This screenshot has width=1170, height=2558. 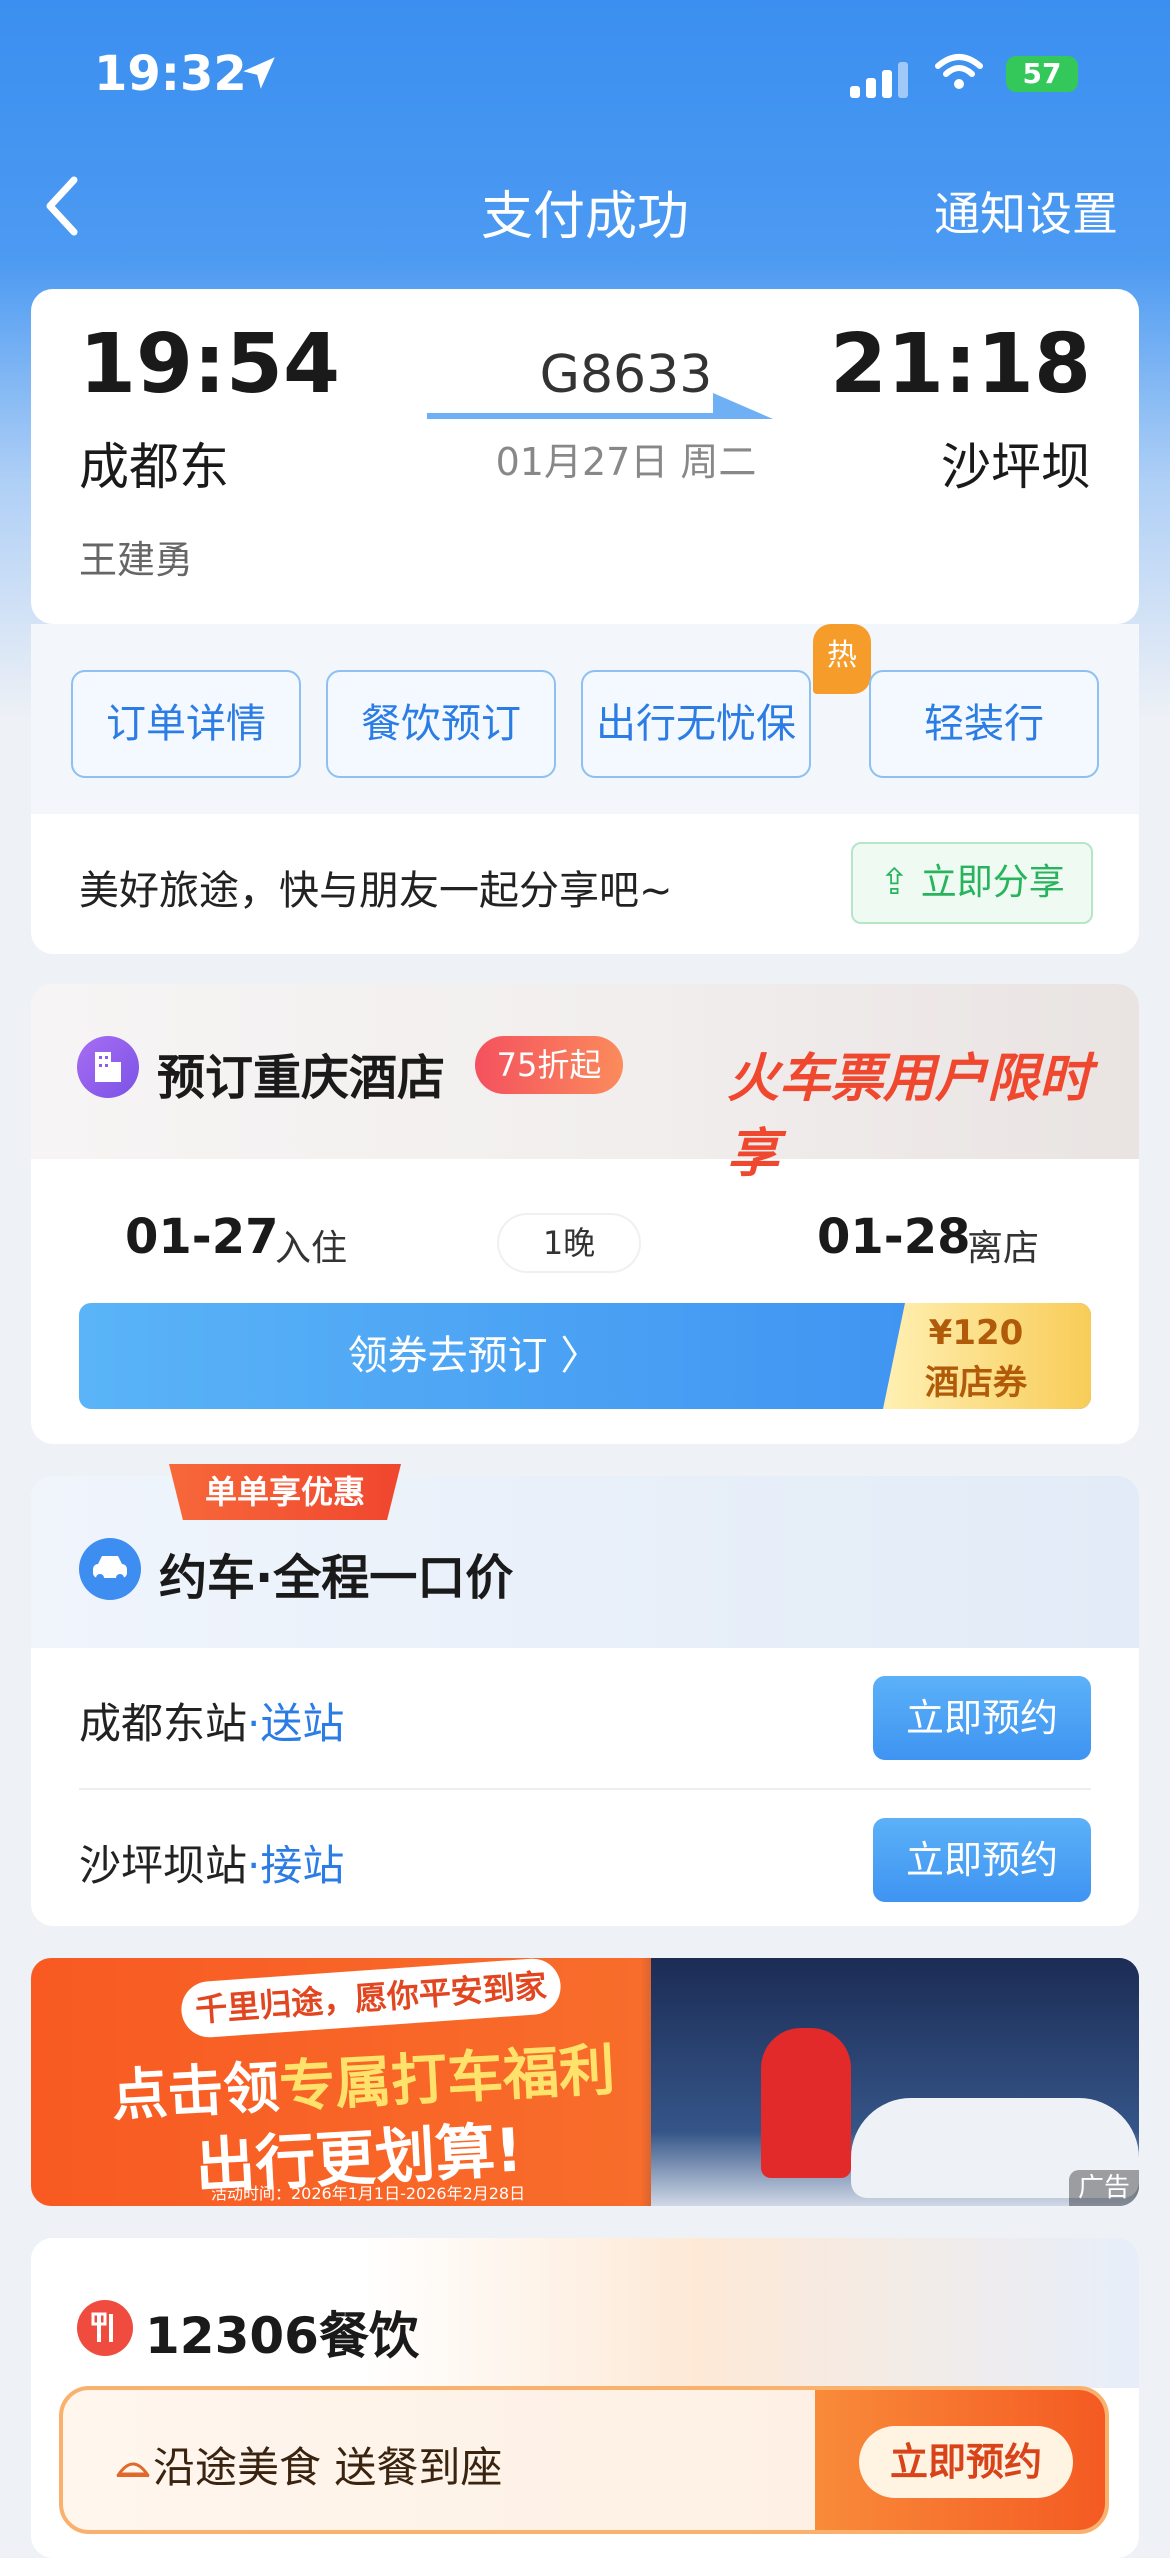 What do you see at coordinates (966, 2462) in the screenshot?
I see `food-book-button: 立即预约` at bounding box center [966, 2462].